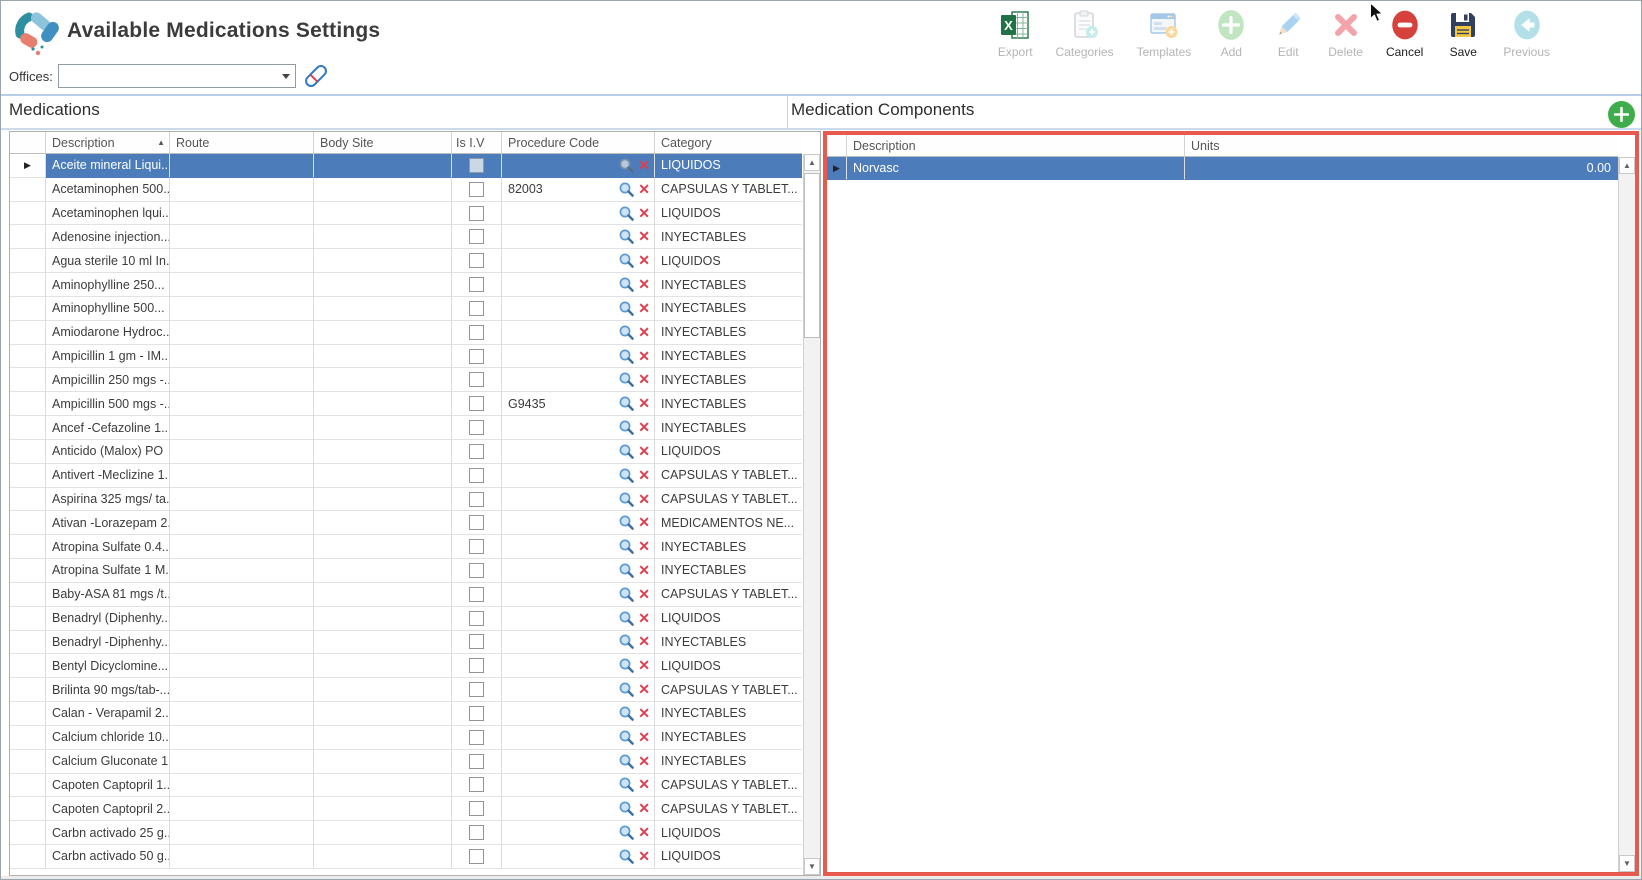  I want to click on add-button: Add, so click(1231, 33).